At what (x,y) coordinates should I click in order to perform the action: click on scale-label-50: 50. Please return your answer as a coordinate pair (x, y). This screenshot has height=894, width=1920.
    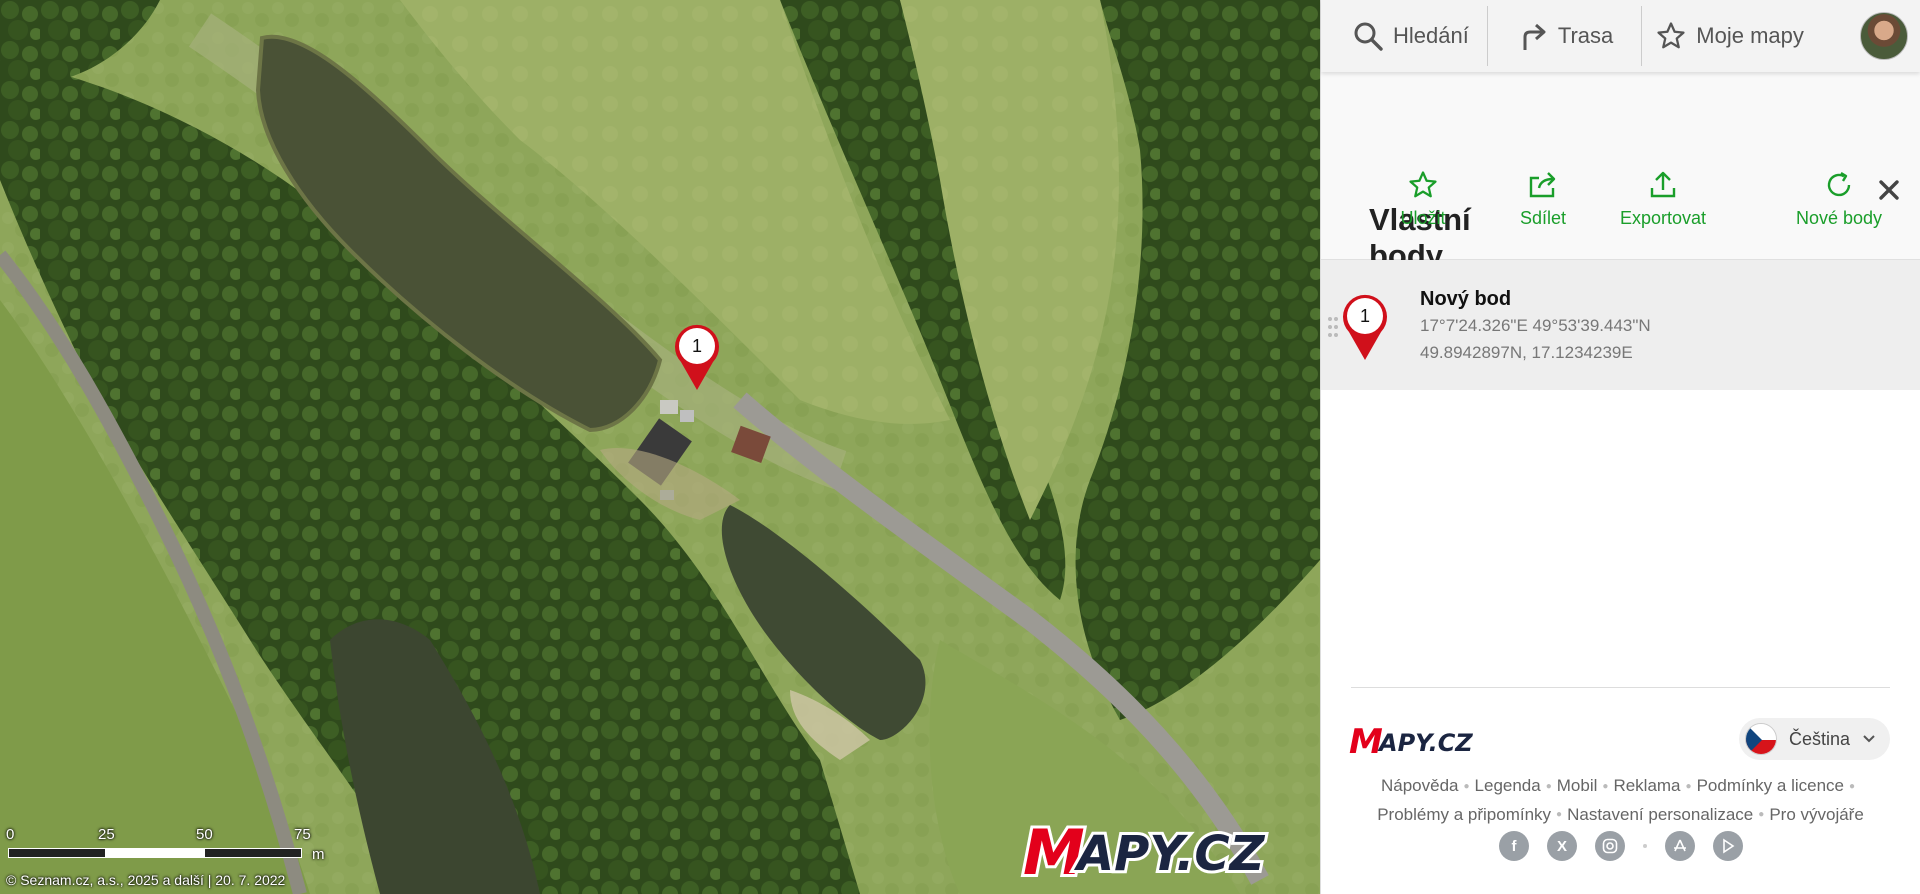
    Looking at the image, I should click on (204, 834).